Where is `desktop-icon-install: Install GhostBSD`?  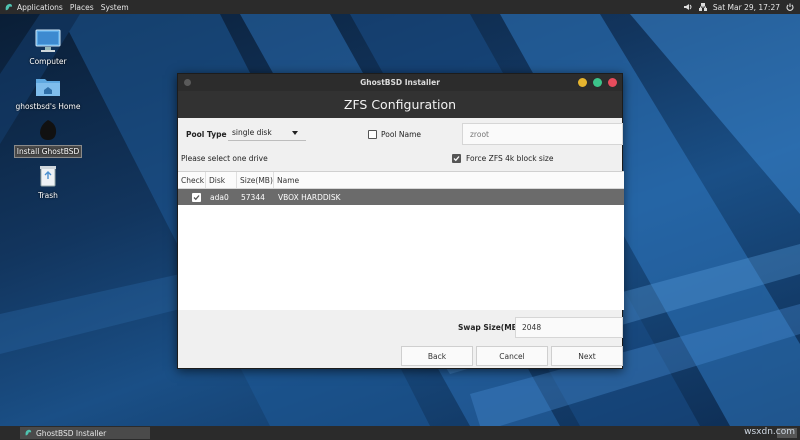 desktop-icon-install: Install GhostBSD is located at coordinates (48, 137).